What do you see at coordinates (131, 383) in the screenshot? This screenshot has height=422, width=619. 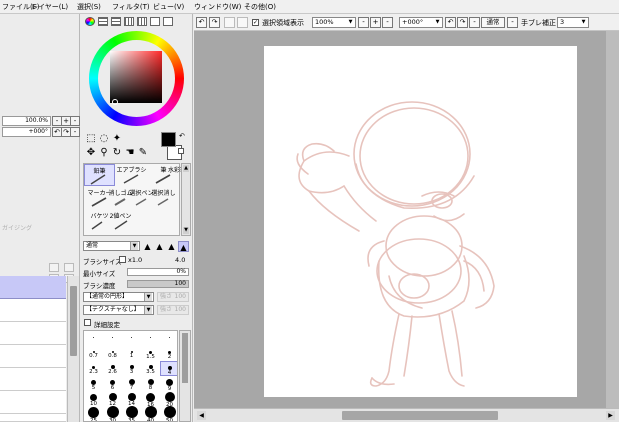 I see `brush-size-preset: 7` at bounding box center [131, 383].